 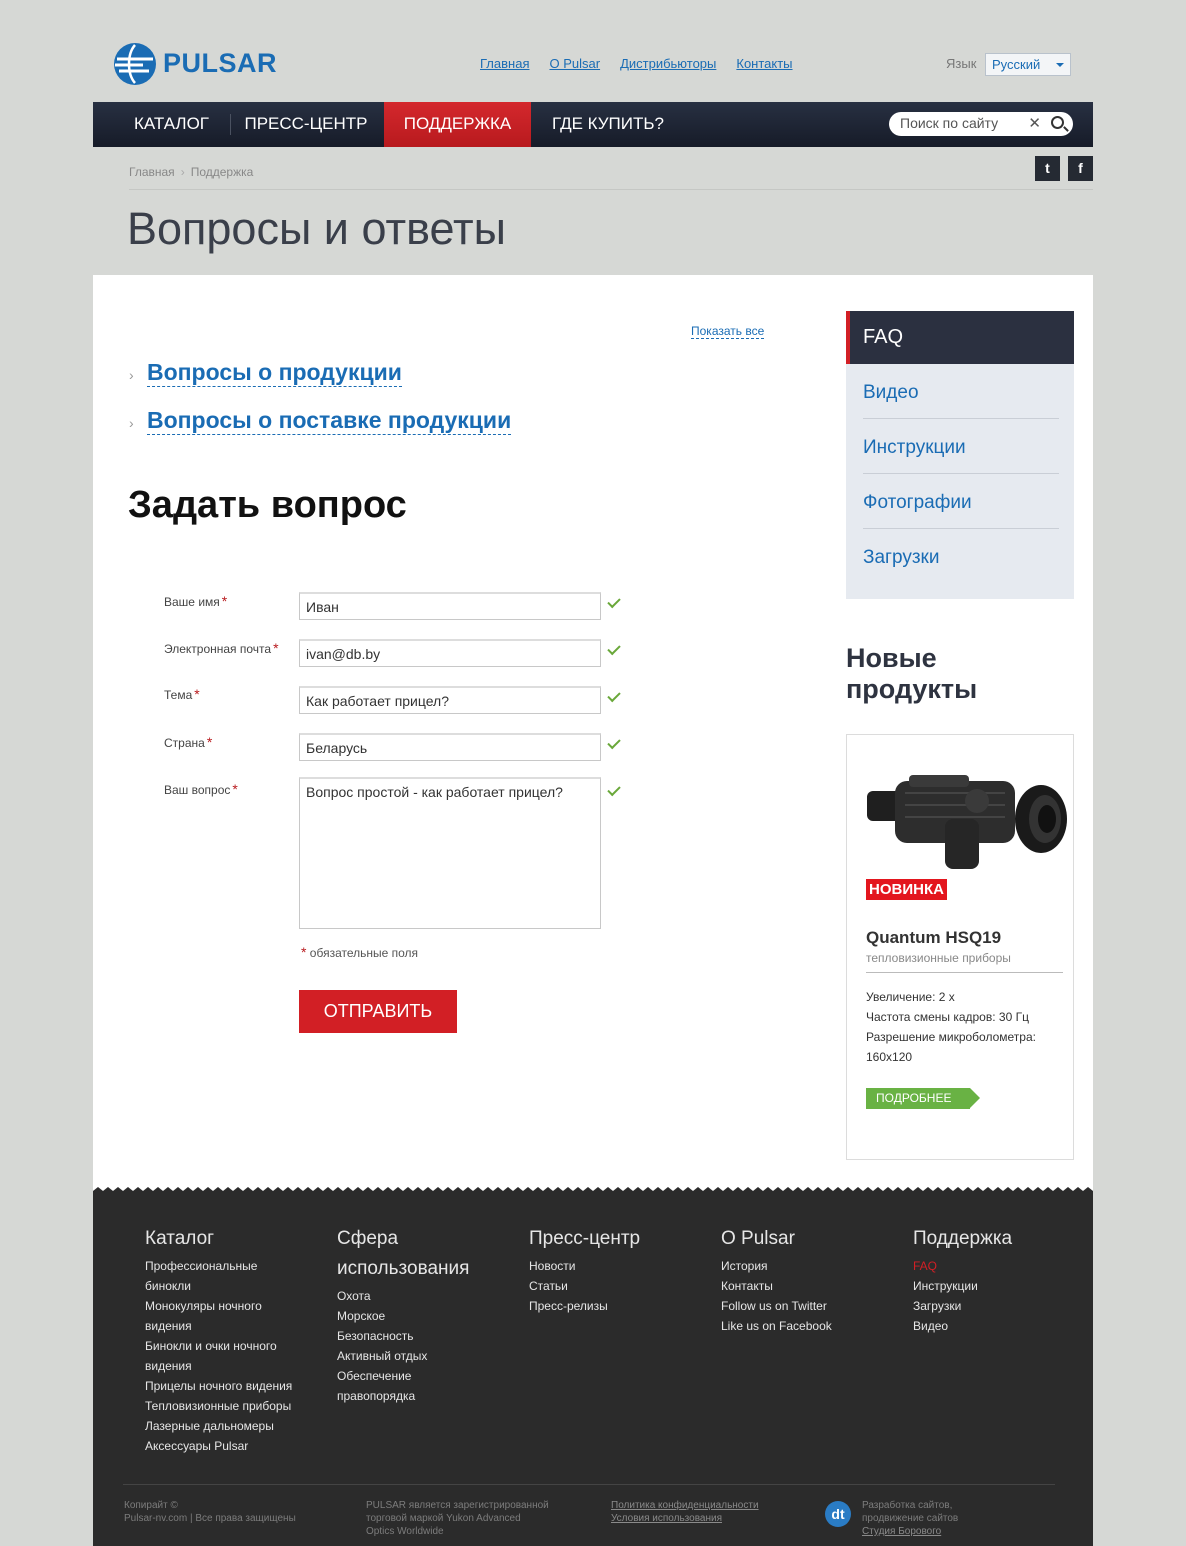 I want to click on footer-link: Аксессуары Pulsar, so click(x=218, y=1446).